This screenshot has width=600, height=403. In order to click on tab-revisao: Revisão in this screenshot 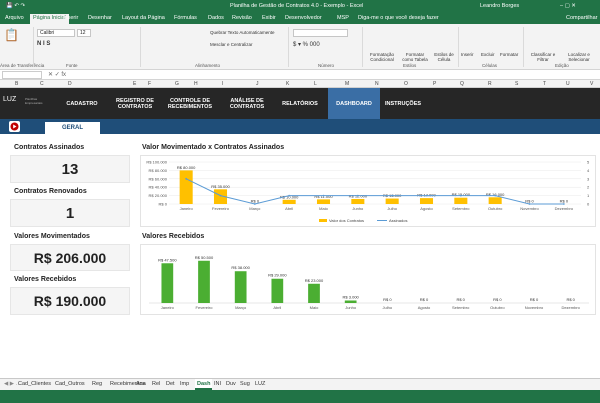, I will do `click(242, 18)`.